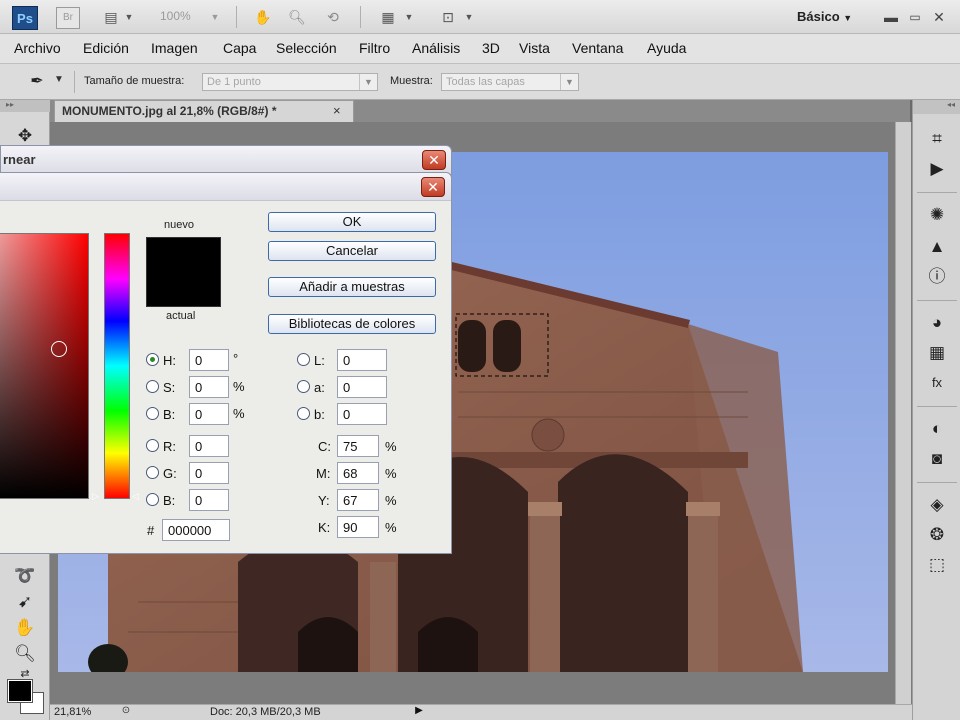 The width and height of the screenshot is (960, 720). Describe the element at coordinates (374, 48) in the screenshot. I see `menu-filtro: Filtro` at that location.